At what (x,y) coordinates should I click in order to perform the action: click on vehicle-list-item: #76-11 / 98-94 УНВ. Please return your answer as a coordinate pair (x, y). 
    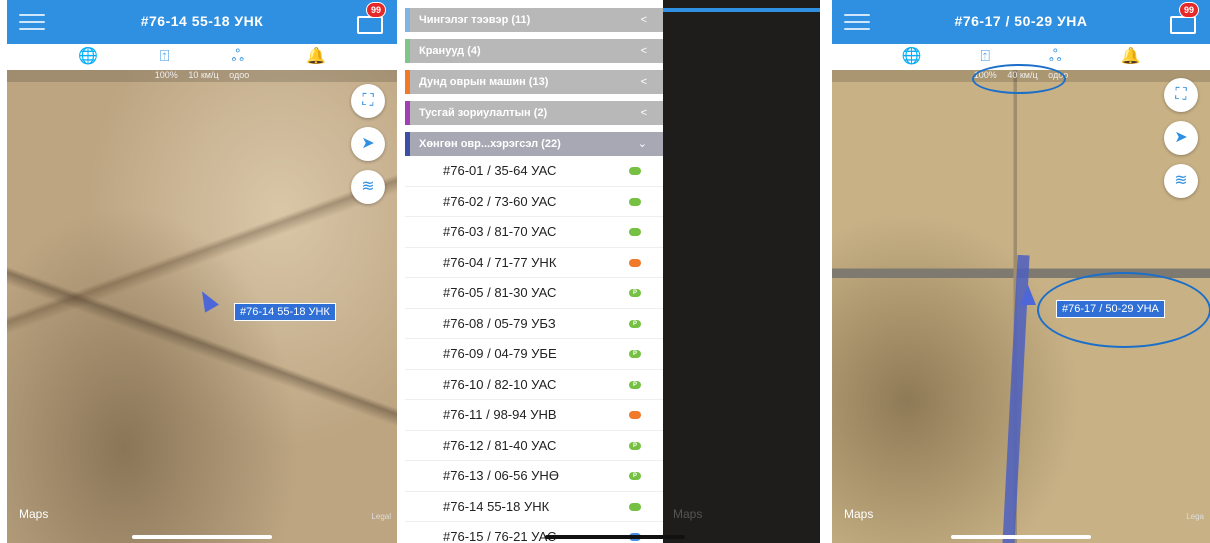
    Looking at the image, I should click on (534, 415).